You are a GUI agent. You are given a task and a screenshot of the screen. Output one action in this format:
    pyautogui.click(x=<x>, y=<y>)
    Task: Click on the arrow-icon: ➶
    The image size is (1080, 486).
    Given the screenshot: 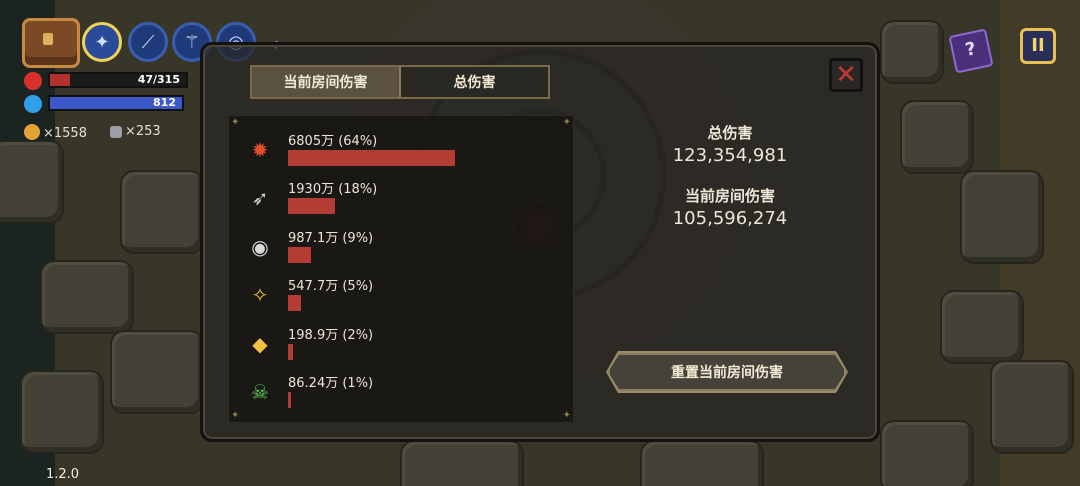 What is the action you would take?
    pyautogui.click(x=260, y=198)
    